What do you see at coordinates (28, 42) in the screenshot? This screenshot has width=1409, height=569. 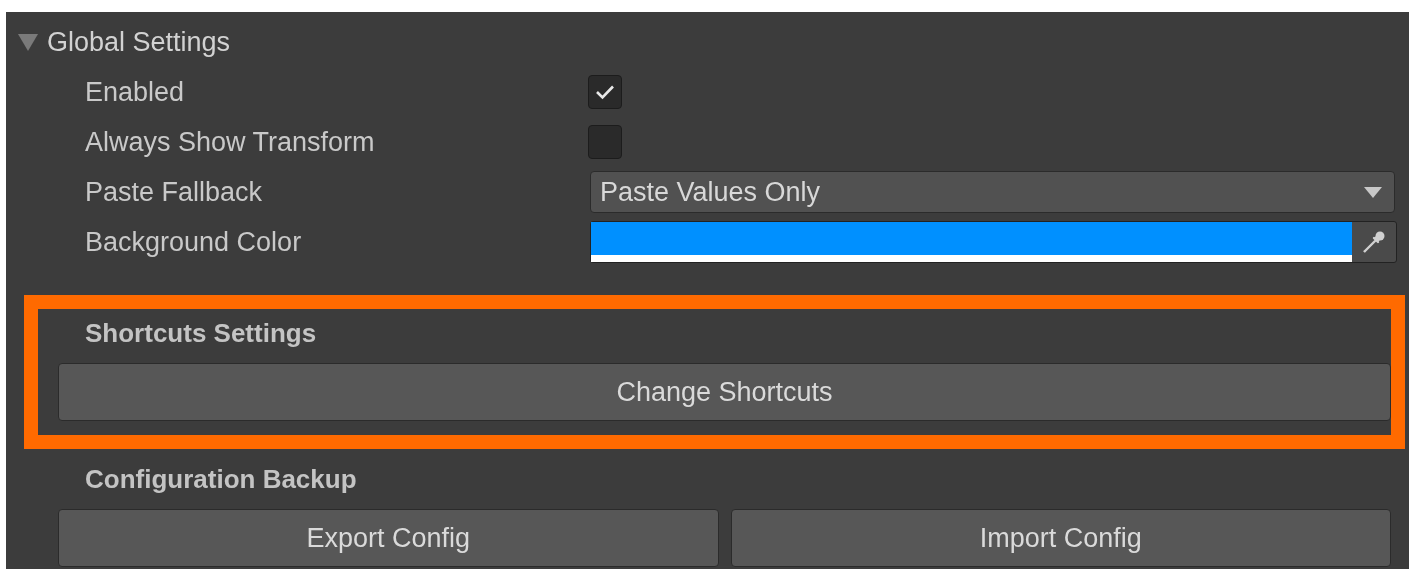 I see `foldout-triangle-icon` at bounding box center [28, 42].